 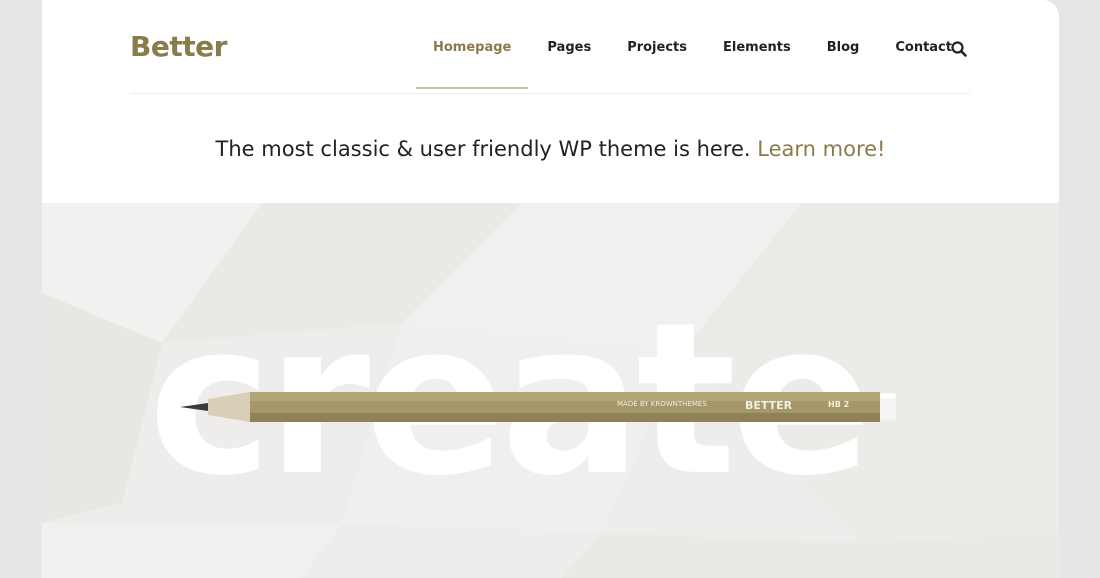 What do you see at coordinates (472, 64) in the screenshot?
I see `nav-item-homepage: Homepage` at bounding box center [472, 64].